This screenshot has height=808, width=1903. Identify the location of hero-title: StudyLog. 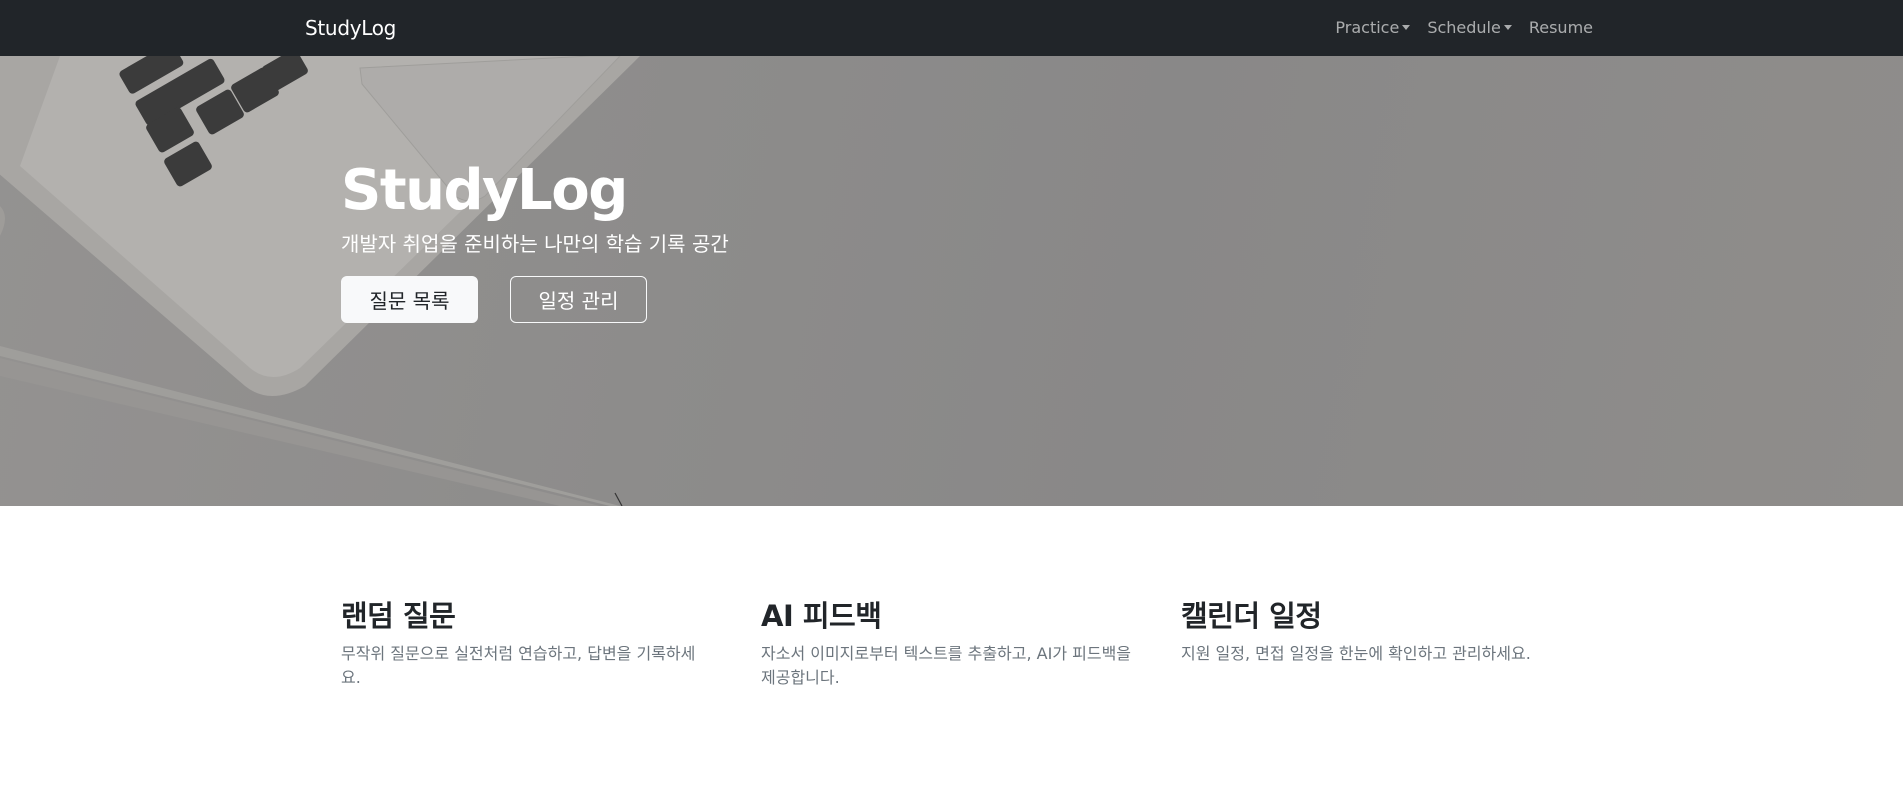
(484, 190).